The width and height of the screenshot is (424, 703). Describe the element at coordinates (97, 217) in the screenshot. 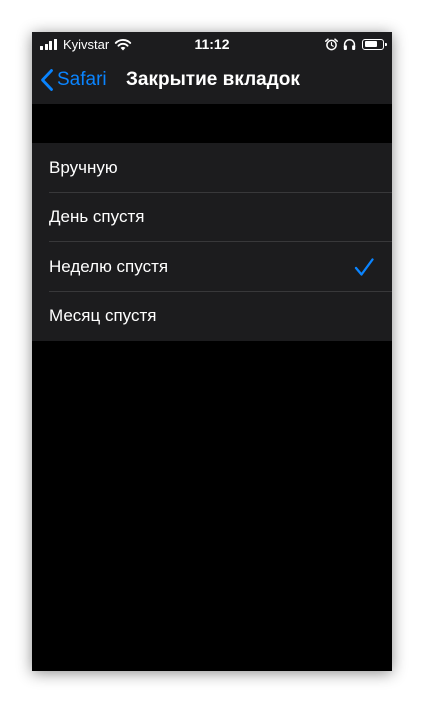

I see `list-item-label: День спустя` at that location.